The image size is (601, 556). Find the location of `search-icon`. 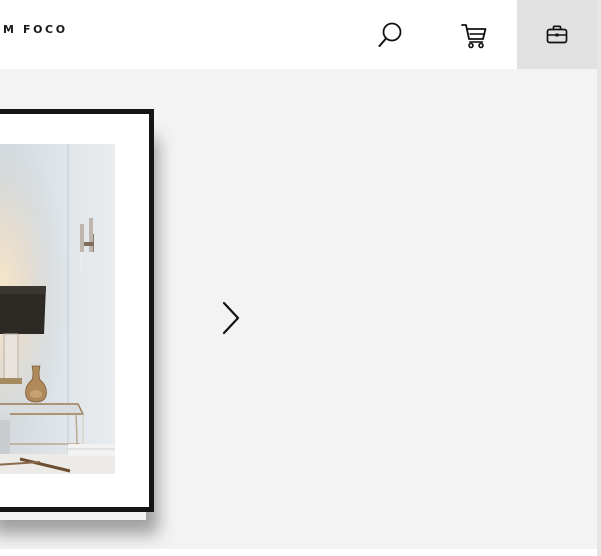

search-icon is located at coordinates (390, 35).